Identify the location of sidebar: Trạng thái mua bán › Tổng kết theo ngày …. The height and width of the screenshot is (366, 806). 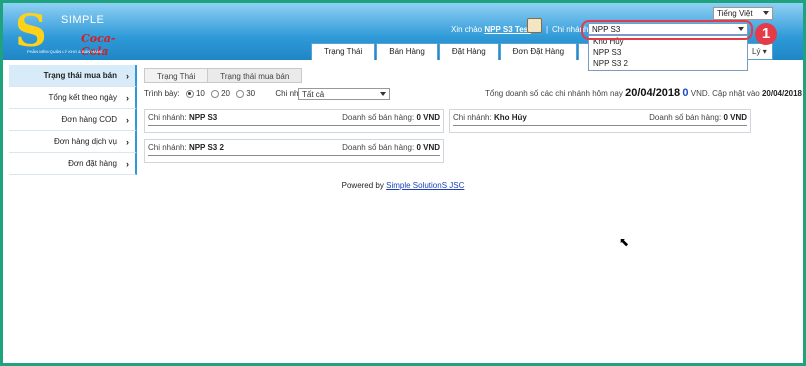
(73, 120).